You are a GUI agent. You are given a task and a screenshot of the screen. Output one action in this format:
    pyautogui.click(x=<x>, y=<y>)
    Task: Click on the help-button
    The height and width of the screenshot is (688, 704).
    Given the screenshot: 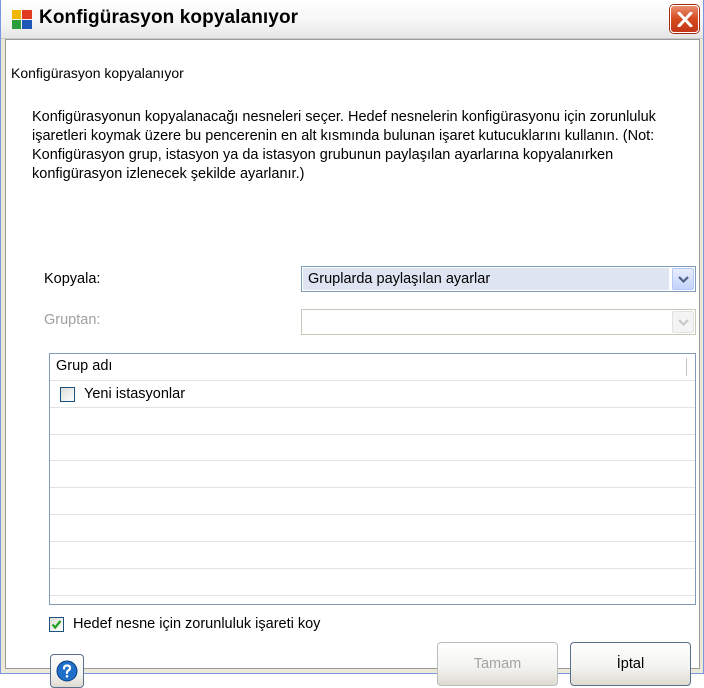 What is the action you would take?
    pyautogui.click(x=67, y=671)
    